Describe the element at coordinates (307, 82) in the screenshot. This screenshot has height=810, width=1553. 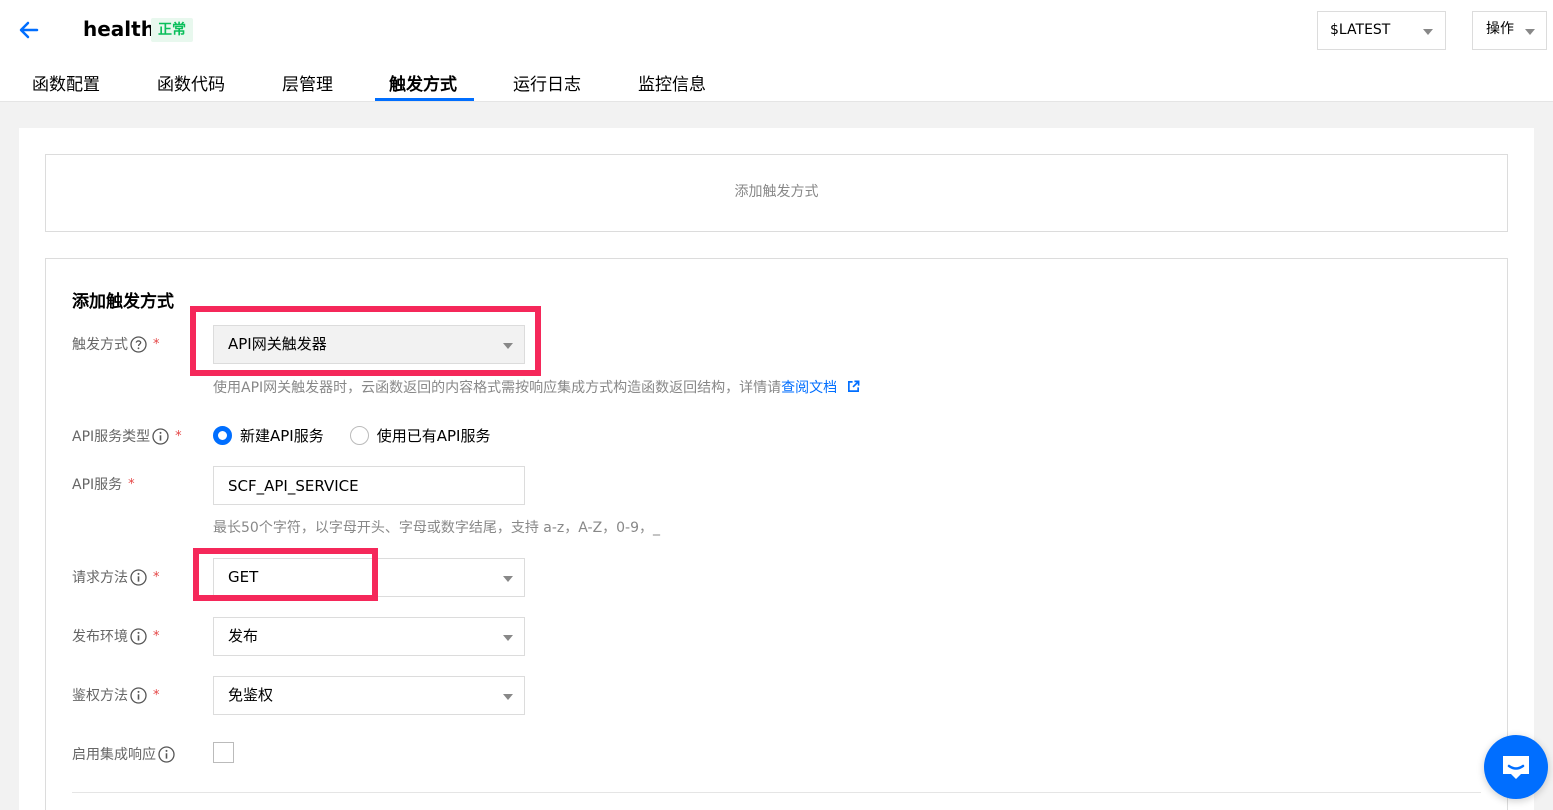
I see `tab-layer-management: 层管理` at that location.